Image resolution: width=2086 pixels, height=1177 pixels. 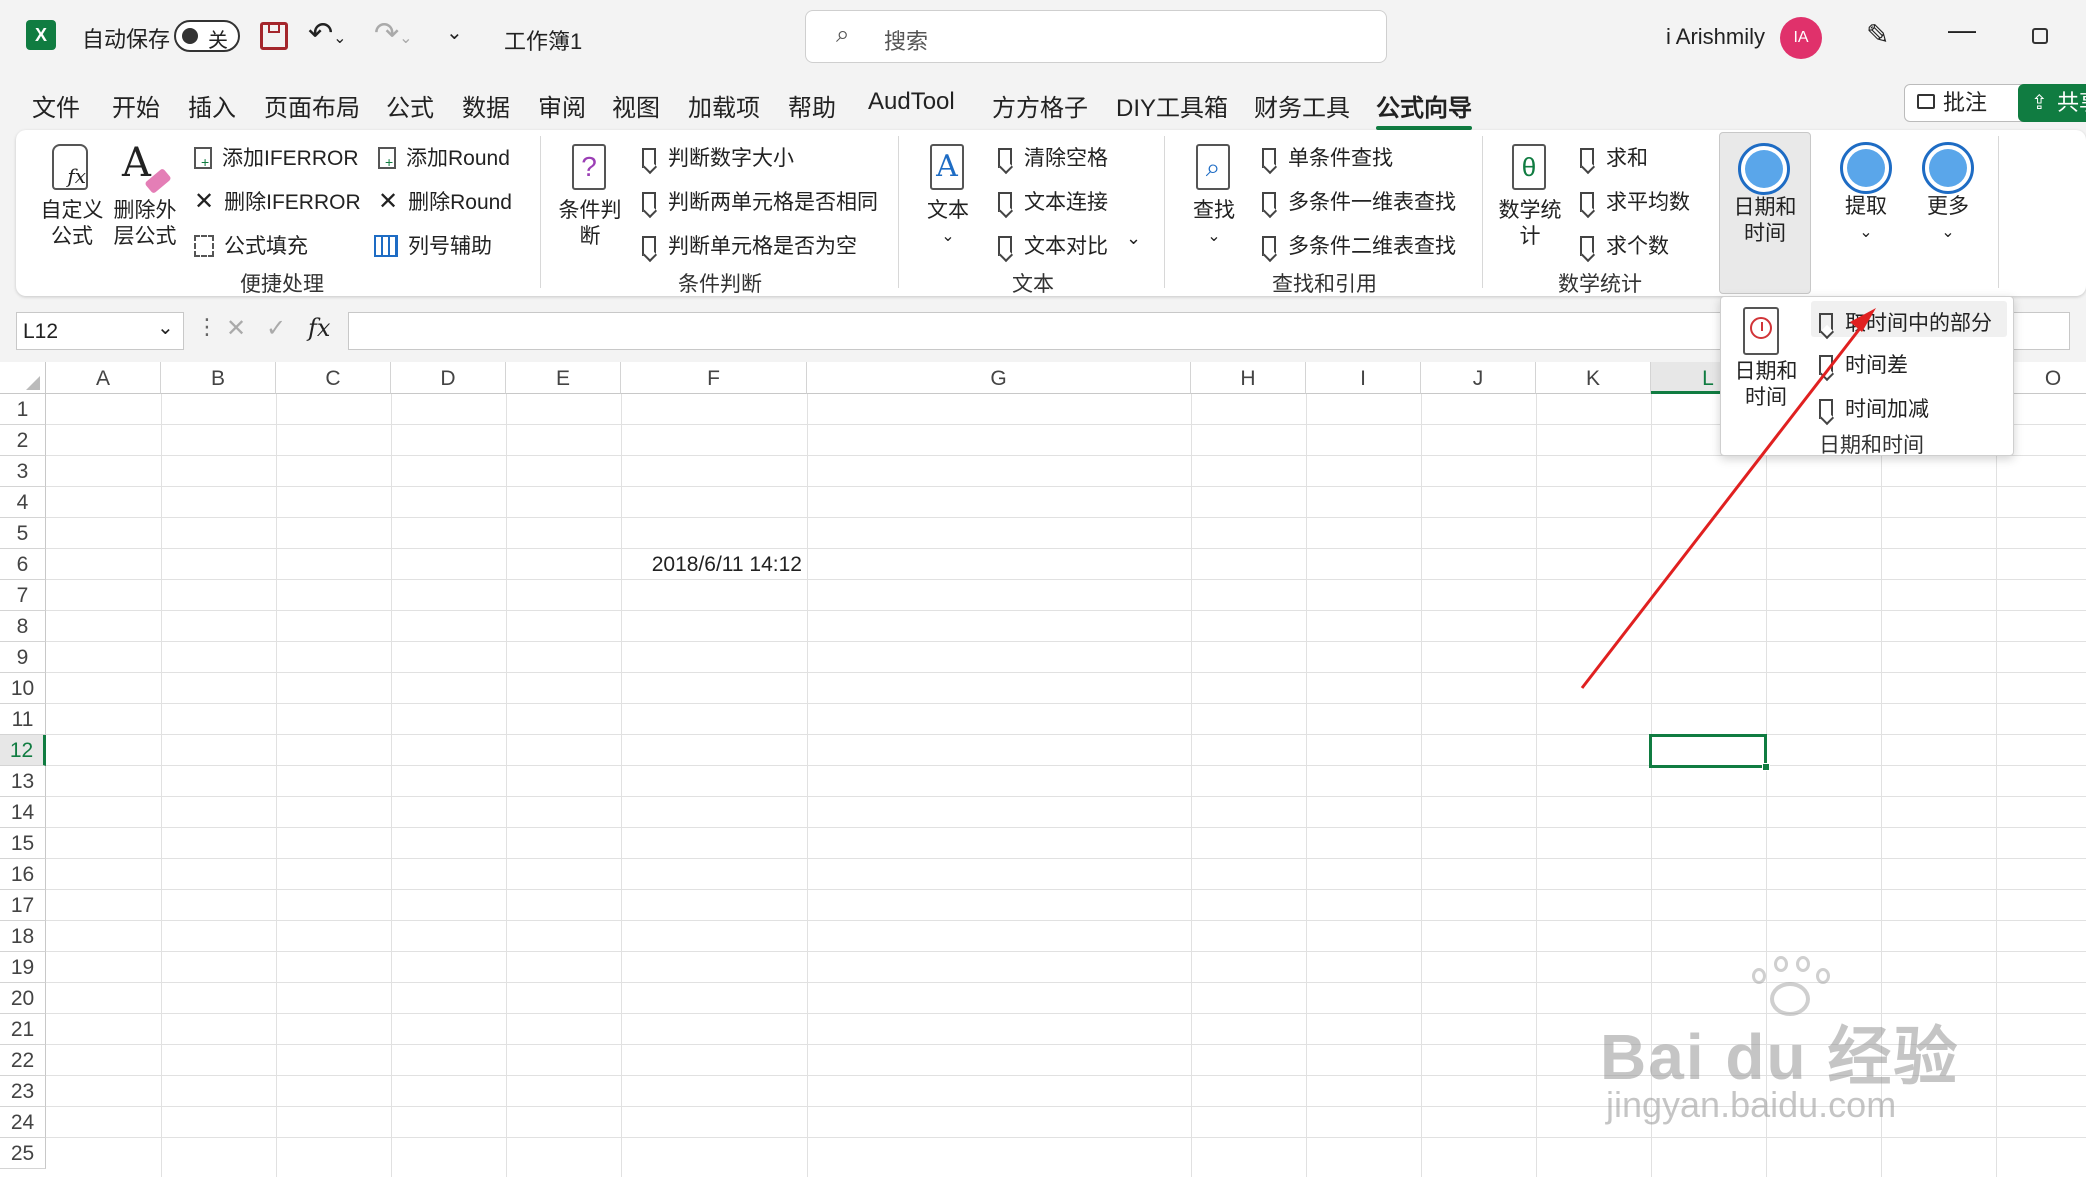 I want to click on baidu-watermark: Bai du 经验 jingyan.baidu.com, so click(x=1810, y=1048).